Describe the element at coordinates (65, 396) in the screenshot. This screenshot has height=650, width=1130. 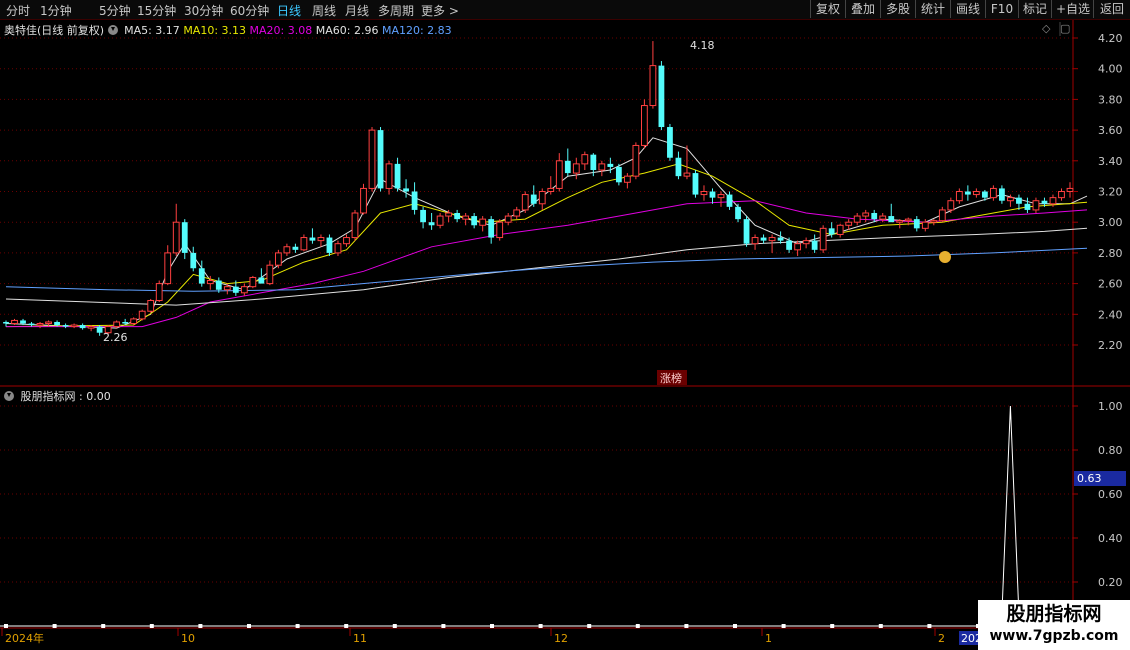
I see `indicator-label: 股朋指标网 : 0.00` at that location.